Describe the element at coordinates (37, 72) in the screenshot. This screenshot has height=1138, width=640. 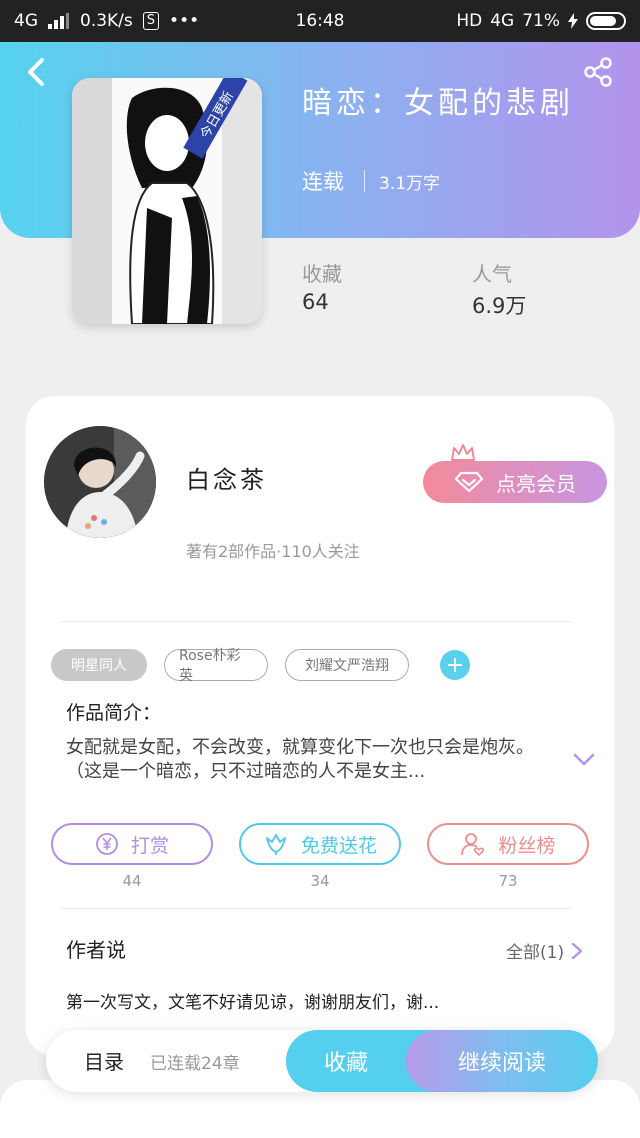
I see `back-icon` at that location.